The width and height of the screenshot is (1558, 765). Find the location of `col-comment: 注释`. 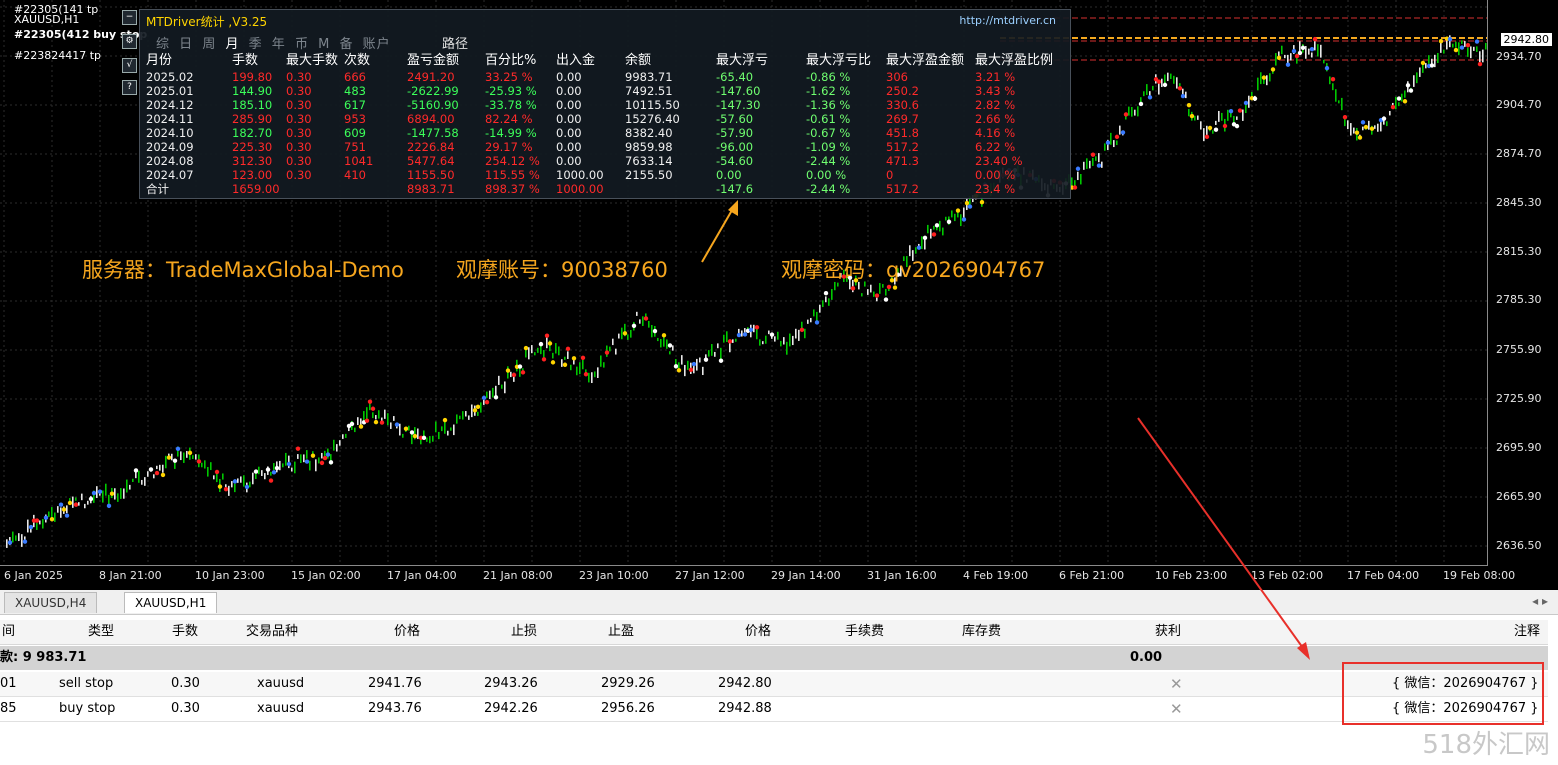

col-comment: 注释 is located at coordinates (1527, 632).